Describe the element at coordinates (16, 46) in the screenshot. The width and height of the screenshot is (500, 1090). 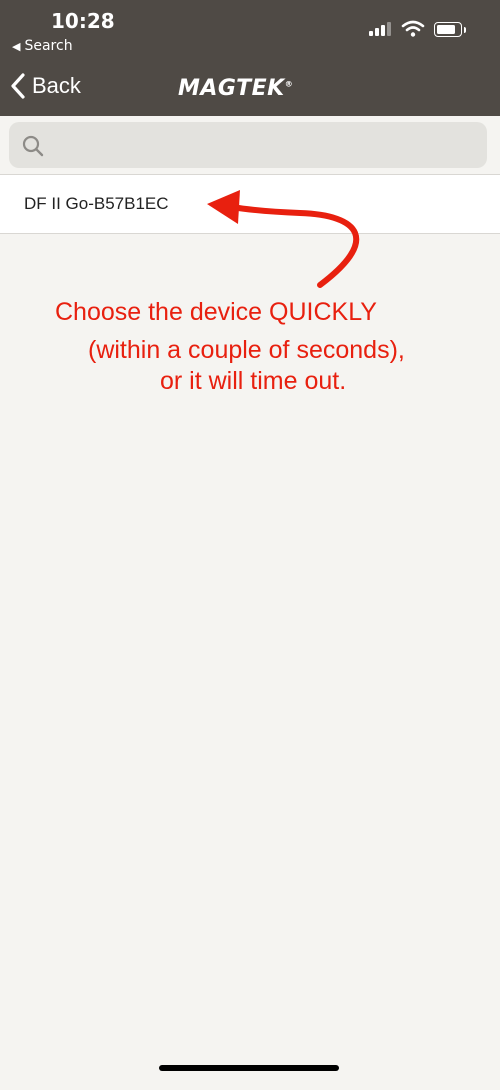
I see `back-triangle-icon: ◀` at that location.